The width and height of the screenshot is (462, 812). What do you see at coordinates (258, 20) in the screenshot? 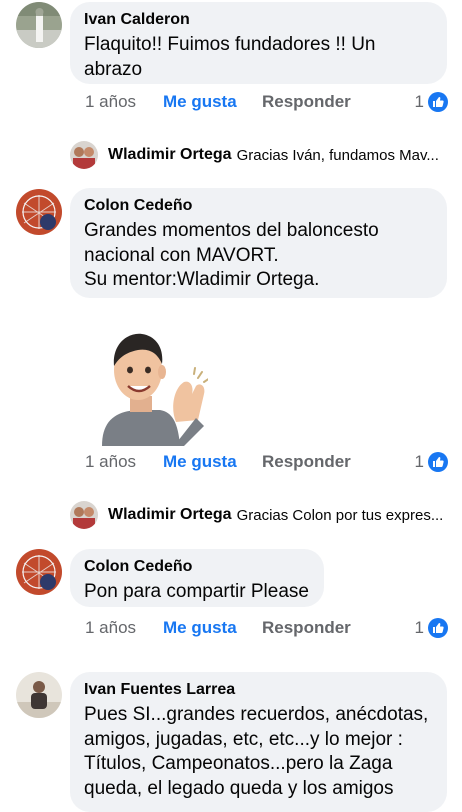
I see `comment-author: Ivan Calderon` at bounding box center [258, 20].